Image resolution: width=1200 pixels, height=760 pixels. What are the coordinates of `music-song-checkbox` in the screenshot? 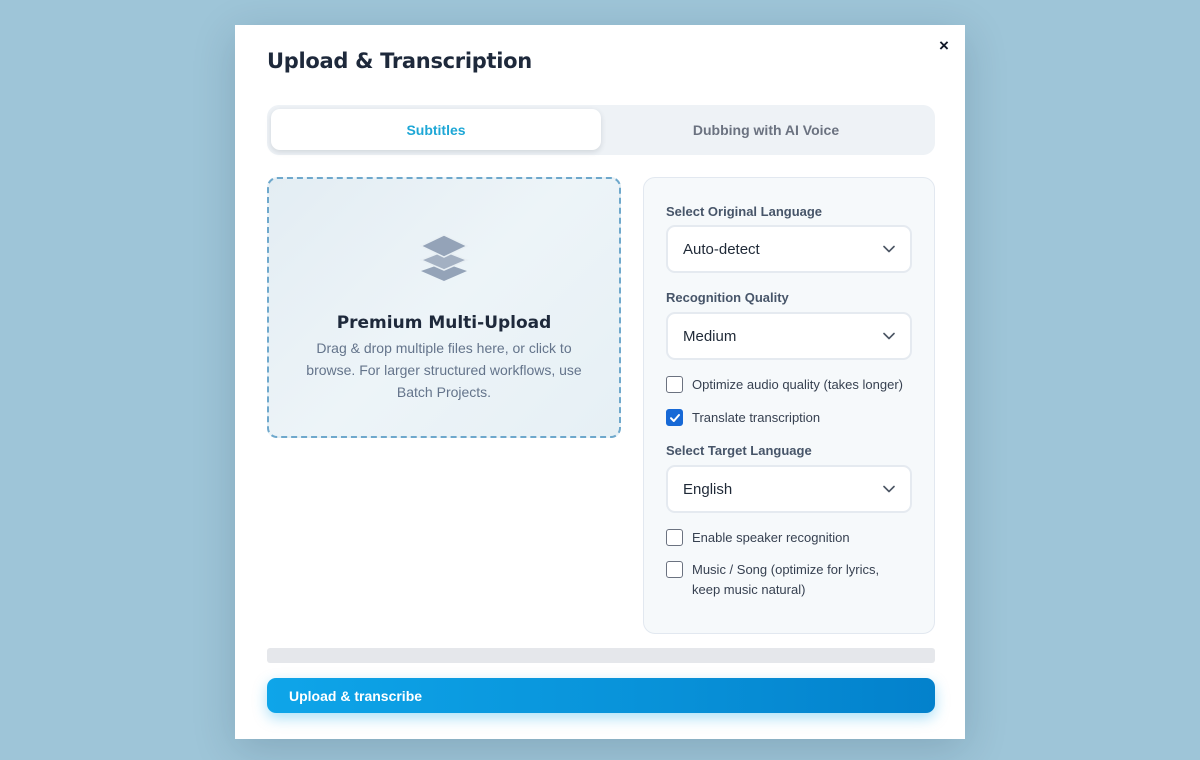 It's located at (674, 569).